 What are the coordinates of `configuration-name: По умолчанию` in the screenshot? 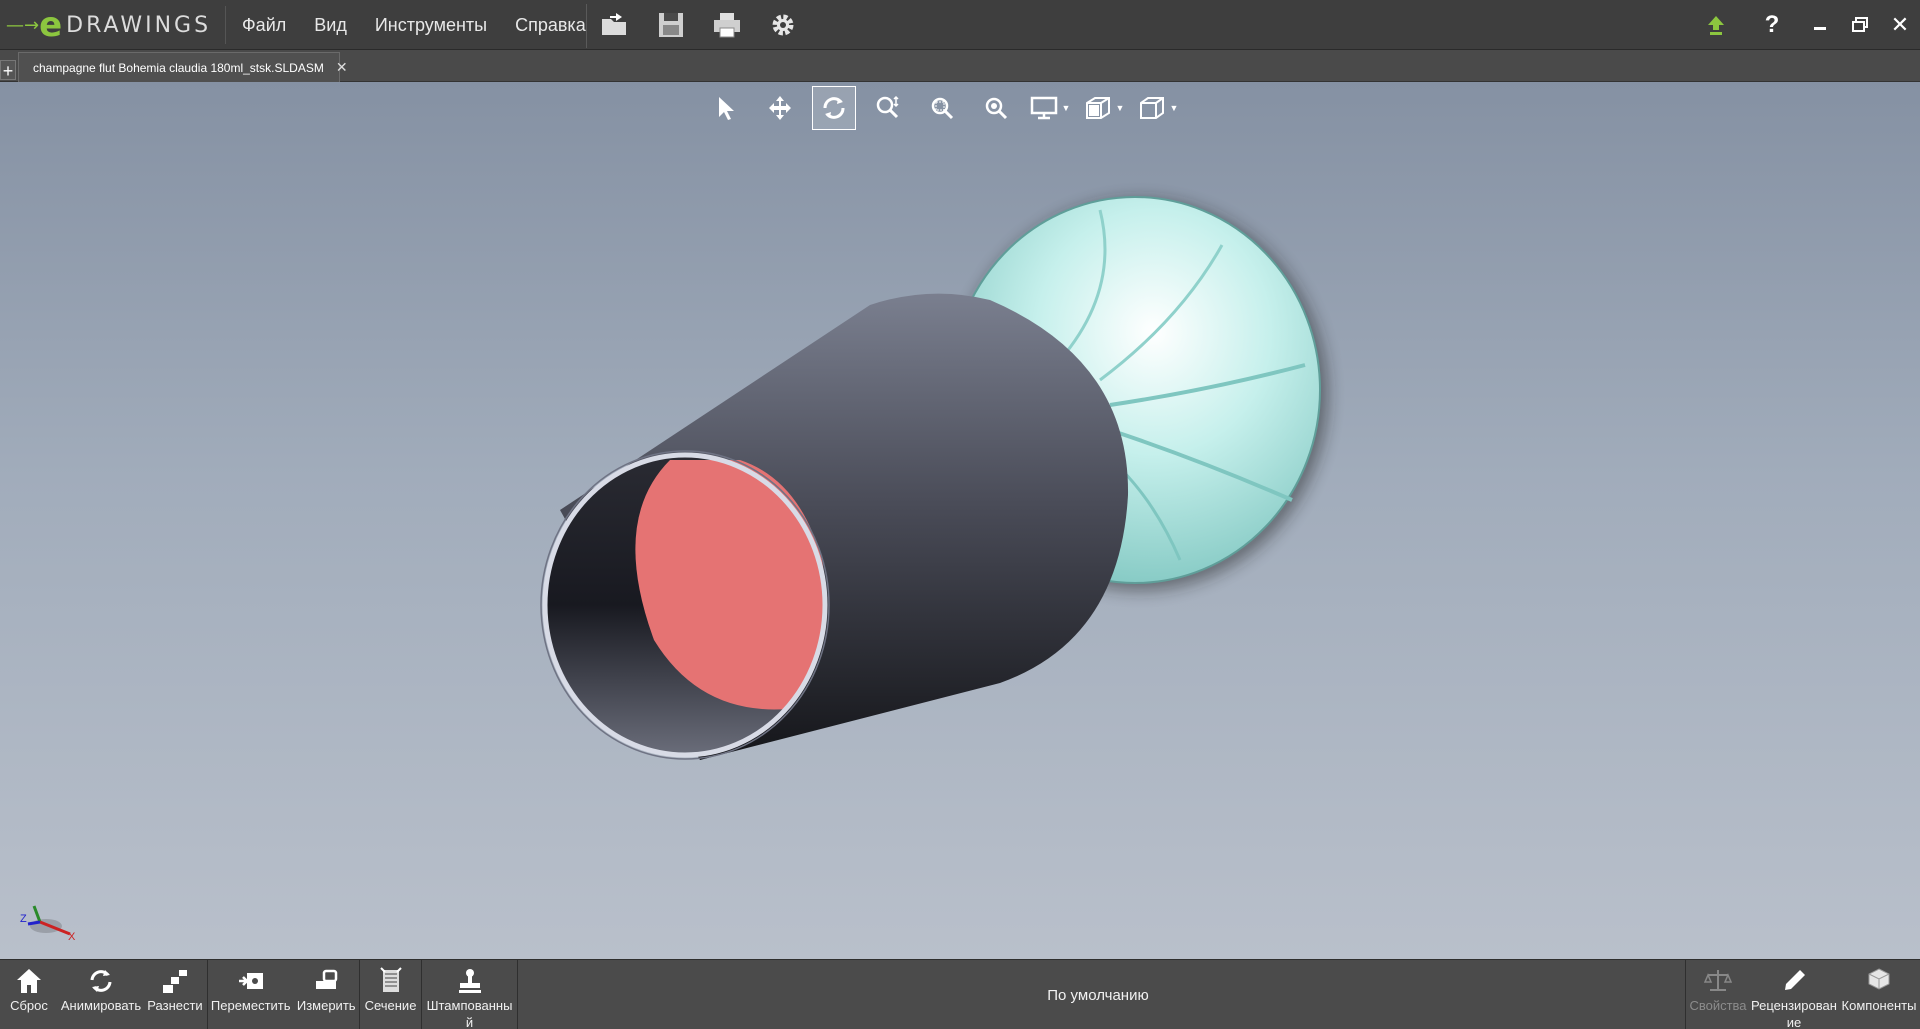 It's located at (1098, 994).